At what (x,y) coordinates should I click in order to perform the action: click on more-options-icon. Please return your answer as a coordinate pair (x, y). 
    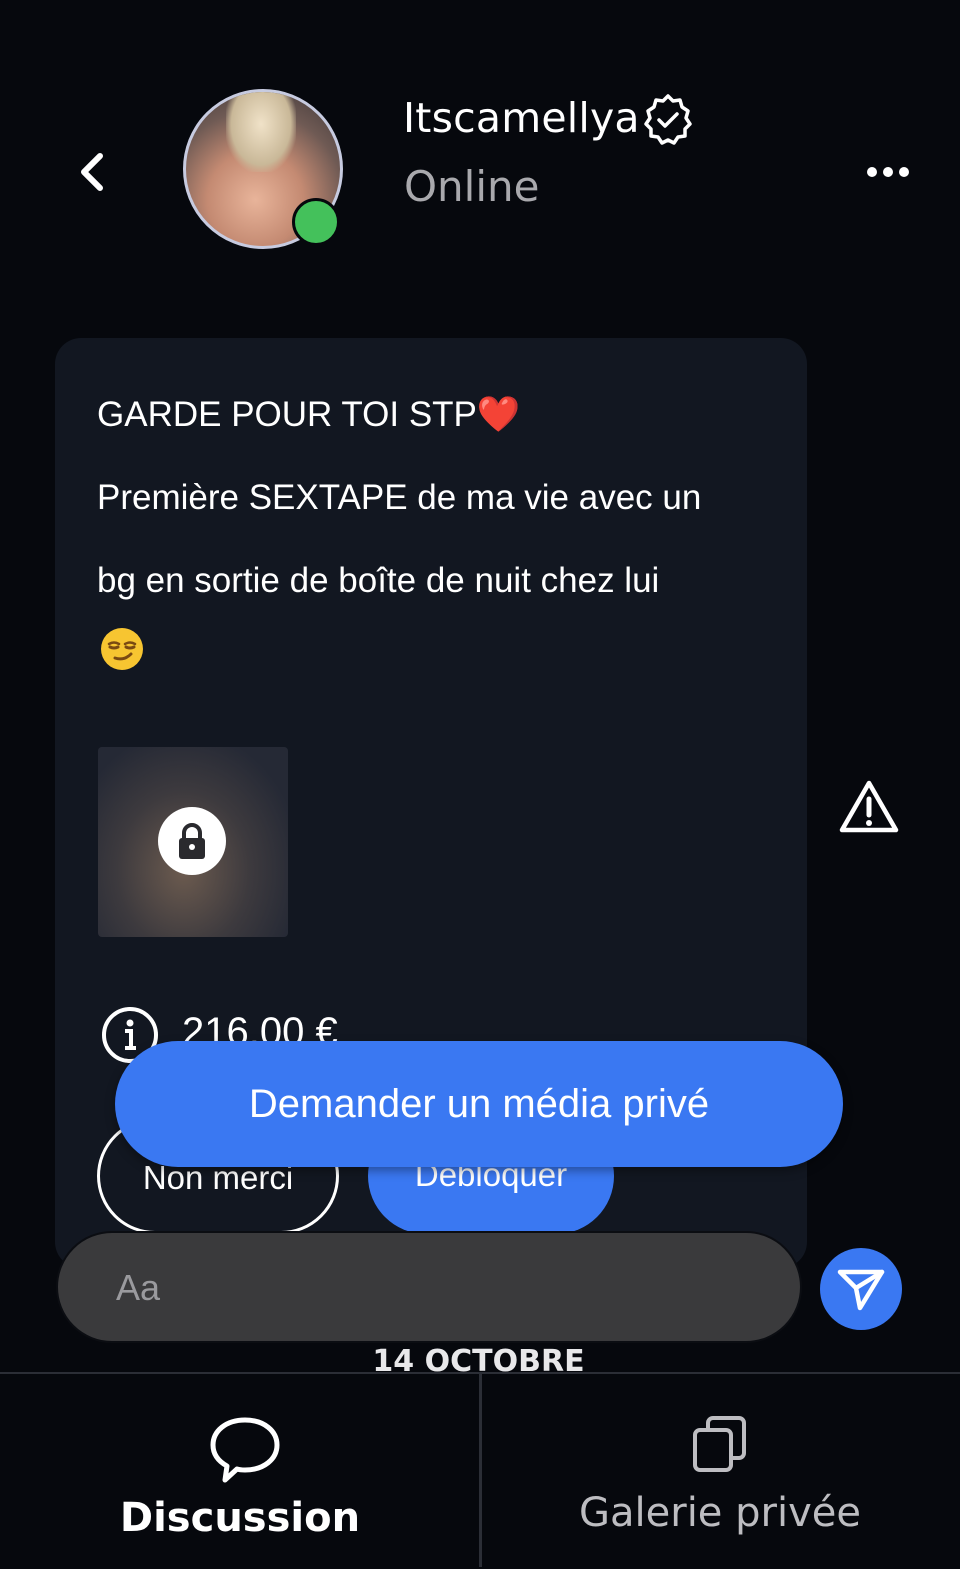
    Looking at the image, I should click on (888, 172).